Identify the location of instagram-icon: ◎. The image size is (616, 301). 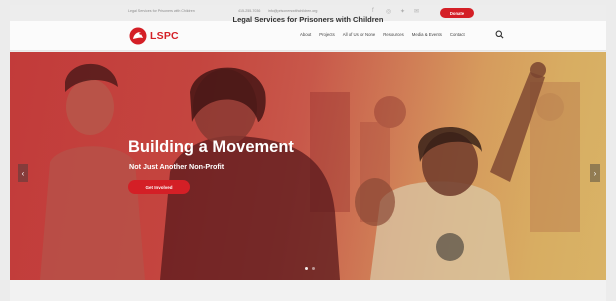
(388, 11).